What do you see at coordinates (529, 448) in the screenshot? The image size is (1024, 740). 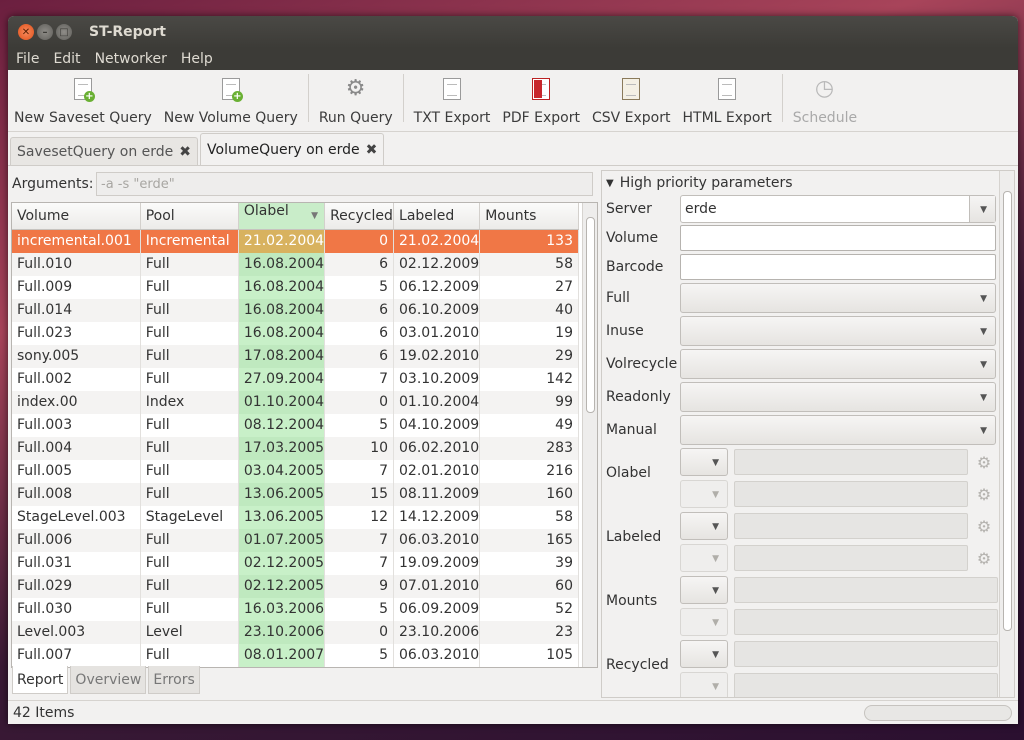 I see `cell-mounts: 283` at bounding box center [529, 448].